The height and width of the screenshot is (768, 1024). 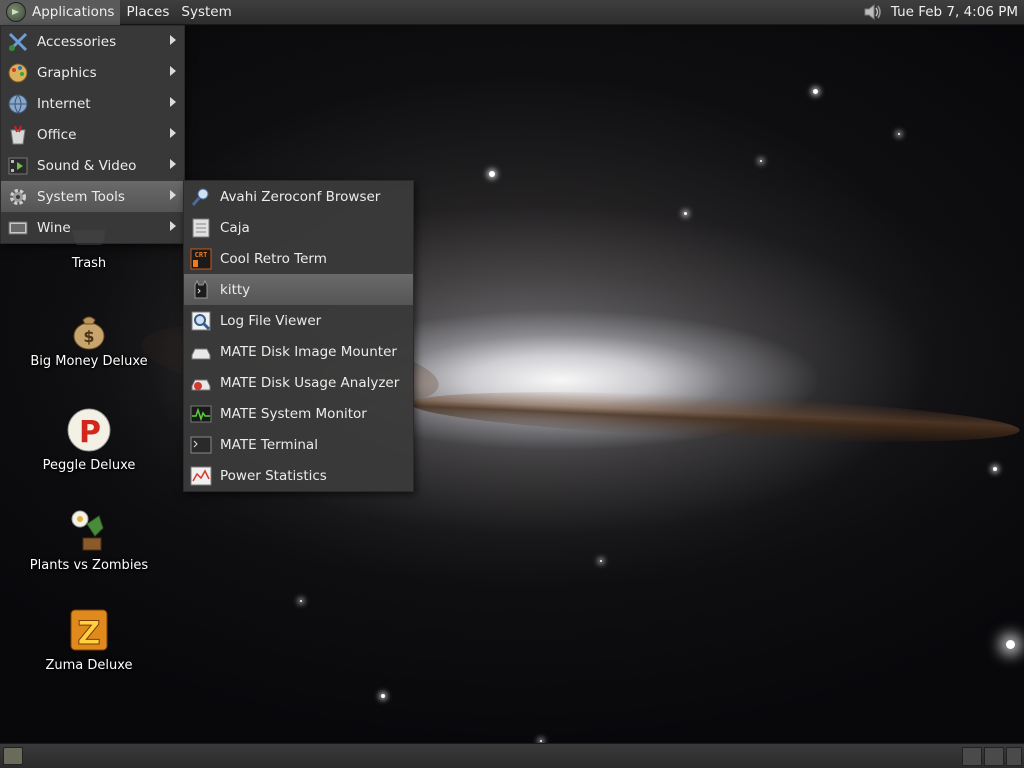 I want to click on menu-item-label: MATE Terminal, so click(x=269, y=444).